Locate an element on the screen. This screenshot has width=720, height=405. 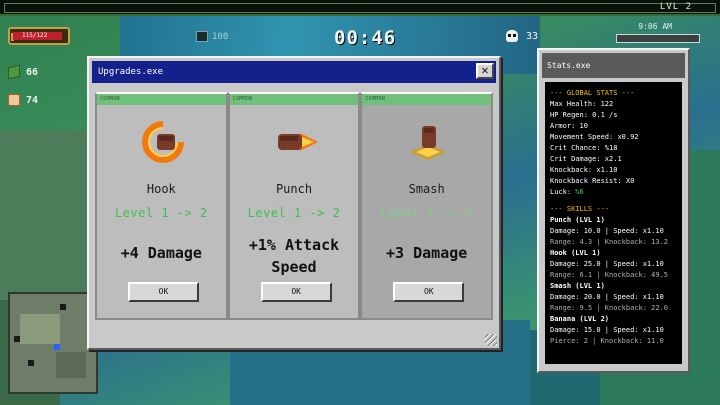
health-bar: 115/122 is located at coordinates (39, 36).